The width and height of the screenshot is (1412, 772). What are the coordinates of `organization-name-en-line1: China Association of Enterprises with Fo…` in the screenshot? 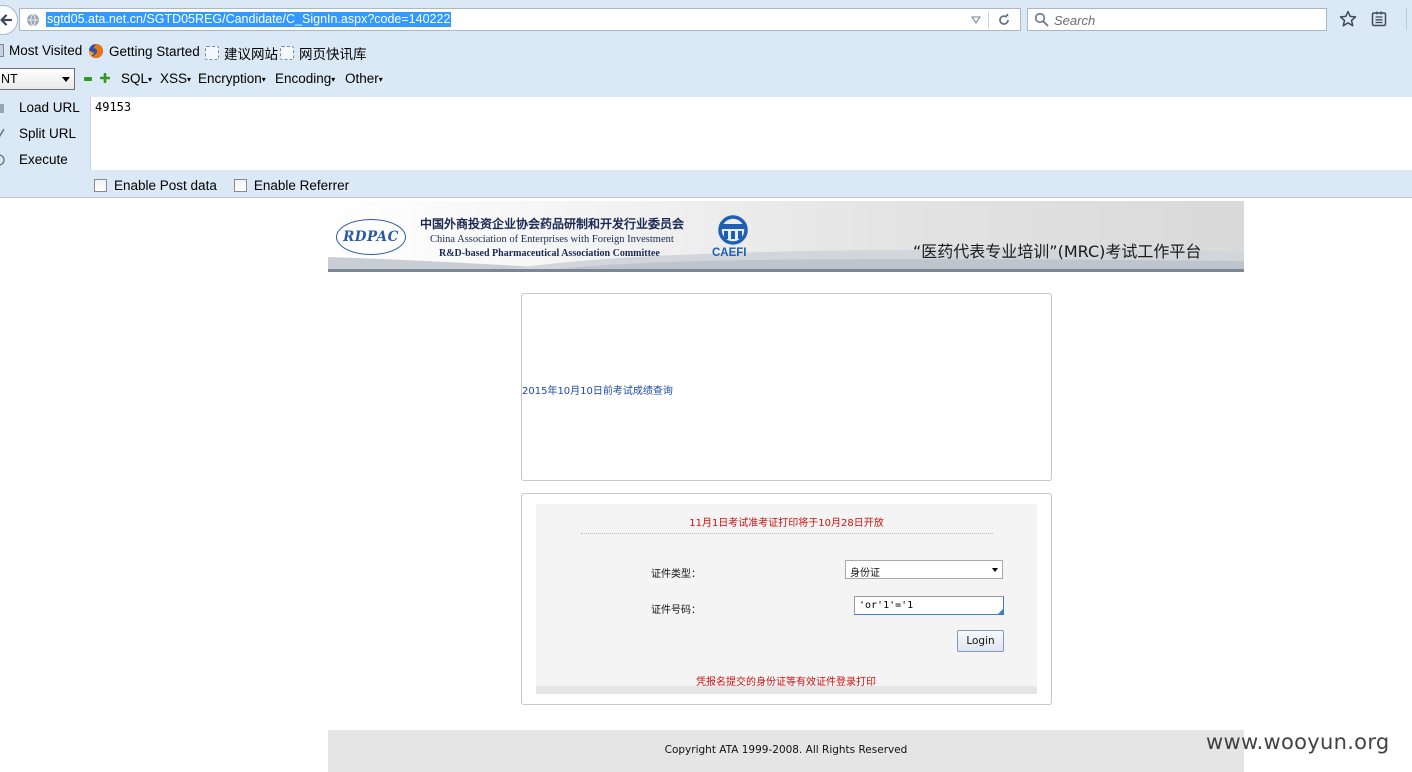 It's located at (552, 239).